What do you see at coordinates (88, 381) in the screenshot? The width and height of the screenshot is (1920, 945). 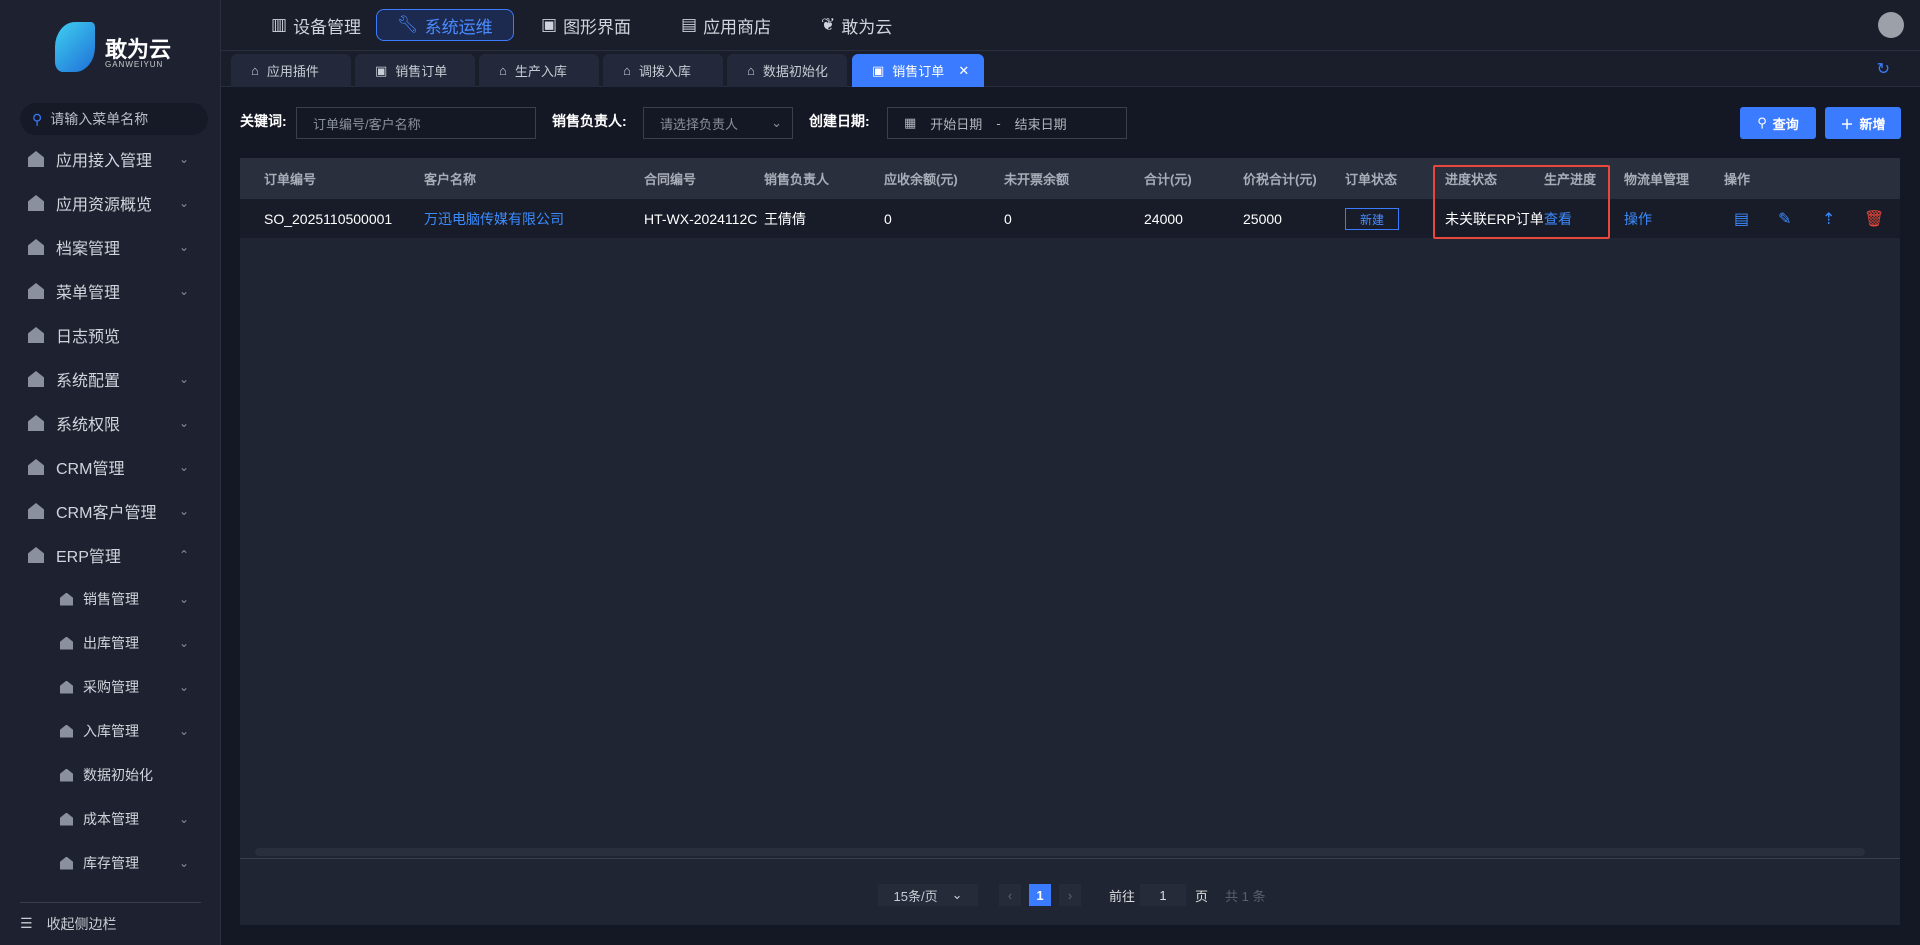 I see `sidebar-item-label: 系统配置` at bounding box center [88, 381].